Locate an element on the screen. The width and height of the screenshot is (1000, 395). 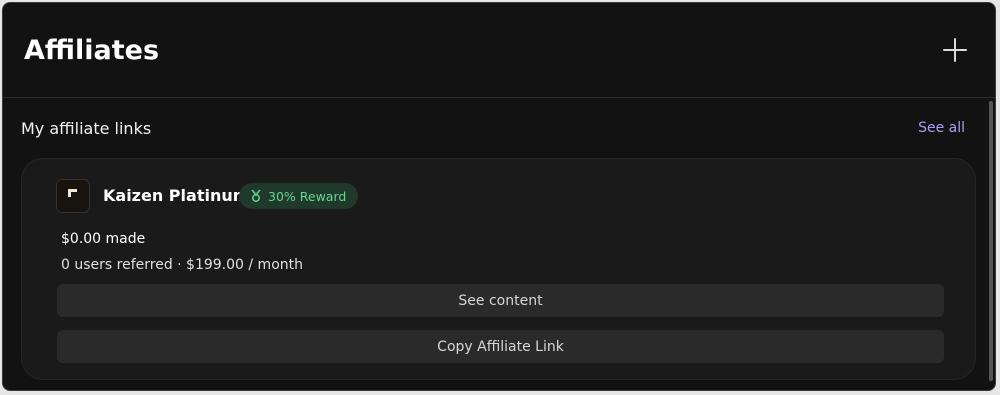
page-title: Affiliates is located at coordinates (92, 50).